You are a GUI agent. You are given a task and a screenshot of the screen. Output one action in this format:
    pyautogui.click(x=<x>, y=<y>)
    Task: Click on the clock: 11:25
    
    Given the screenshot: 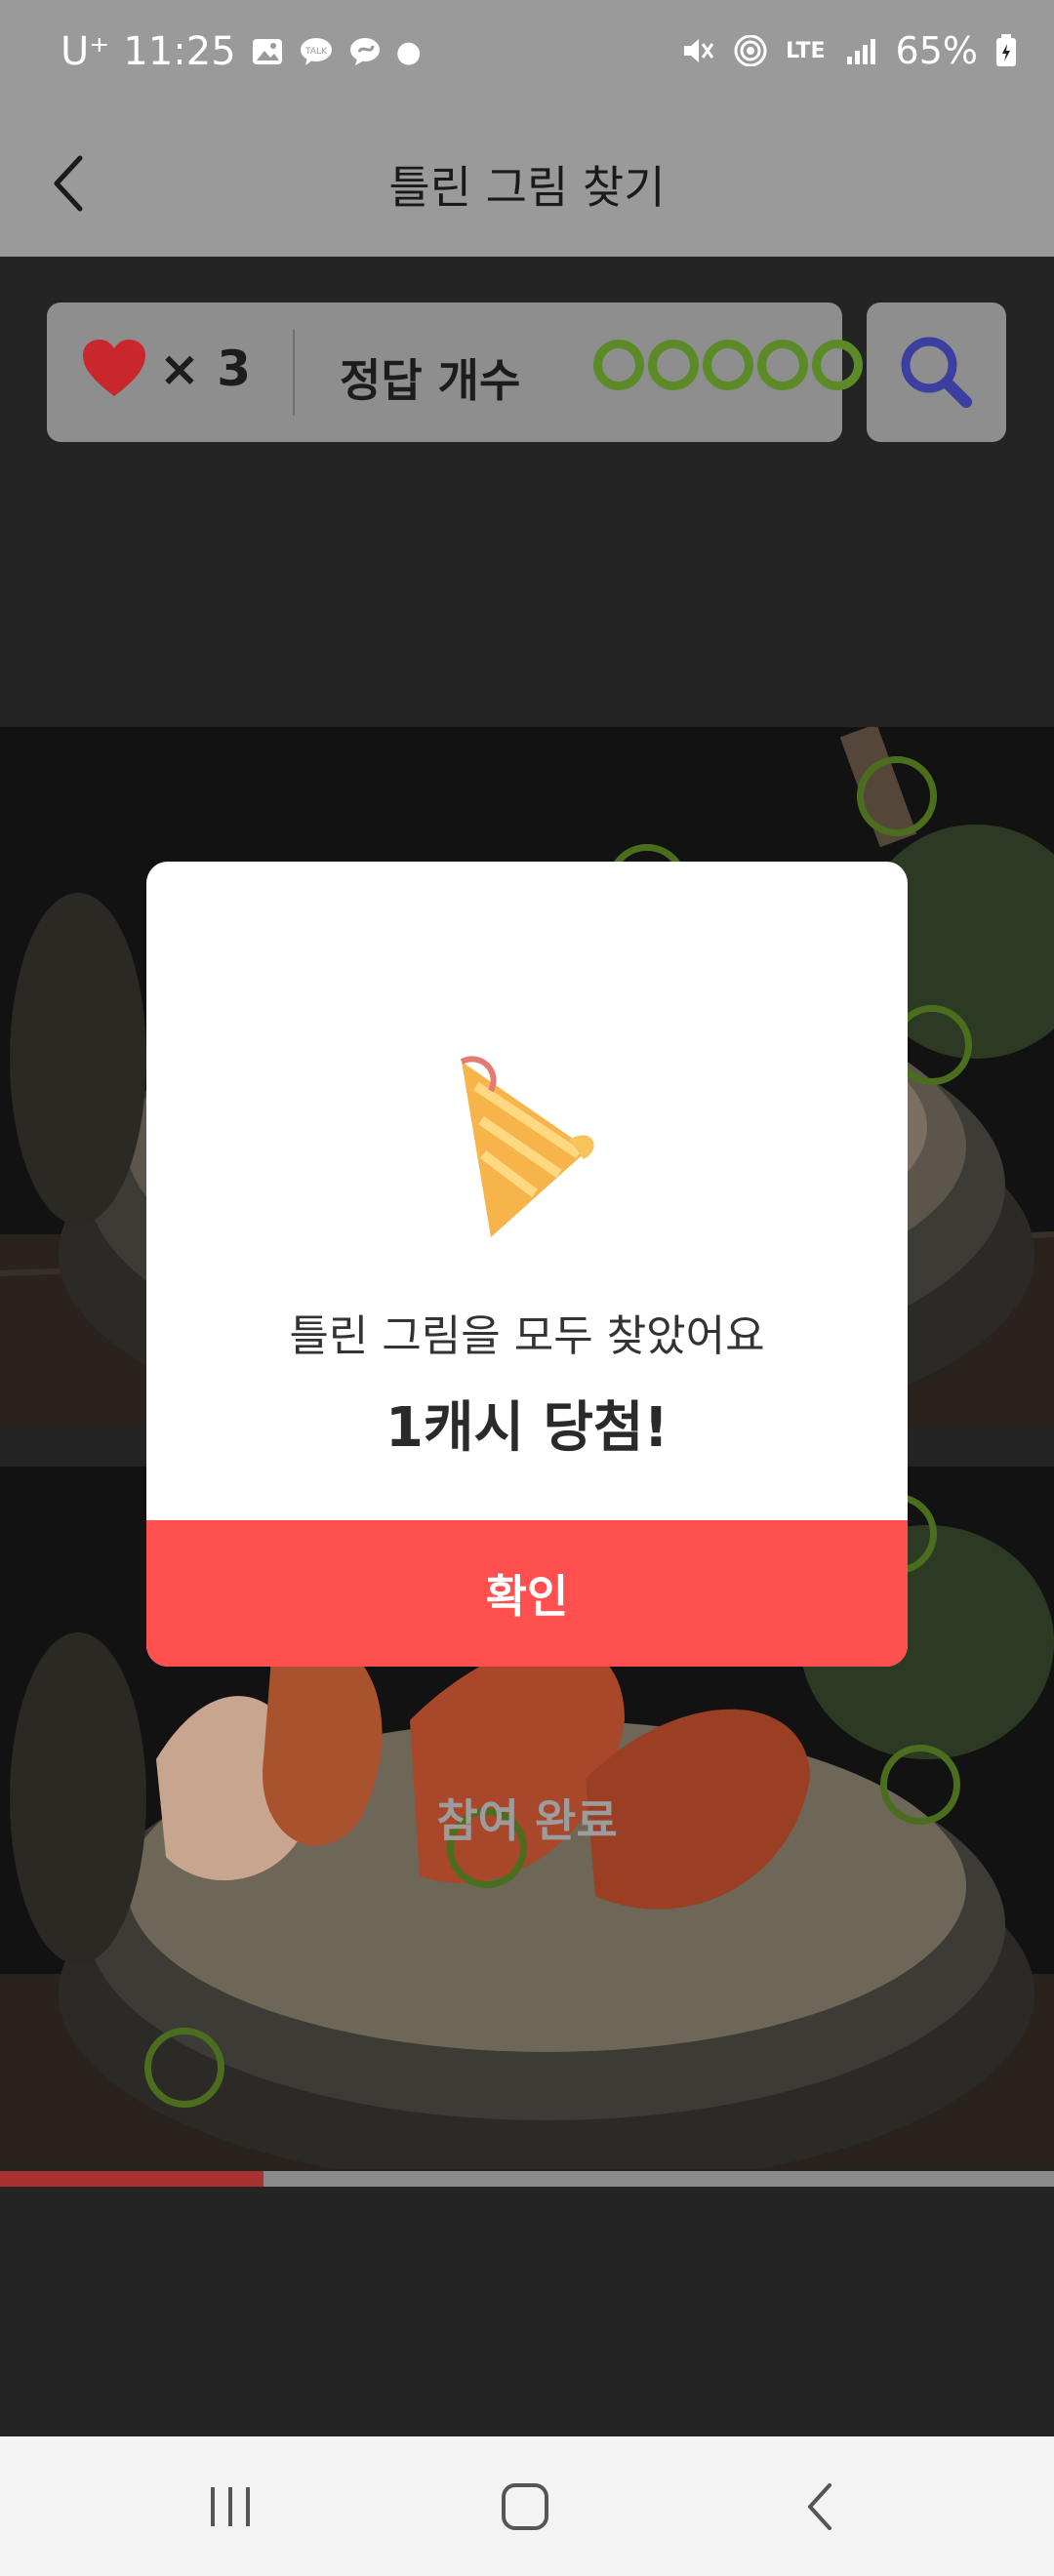 What is the action you would take?
    pyautogui.click(x=180, y=51)
    